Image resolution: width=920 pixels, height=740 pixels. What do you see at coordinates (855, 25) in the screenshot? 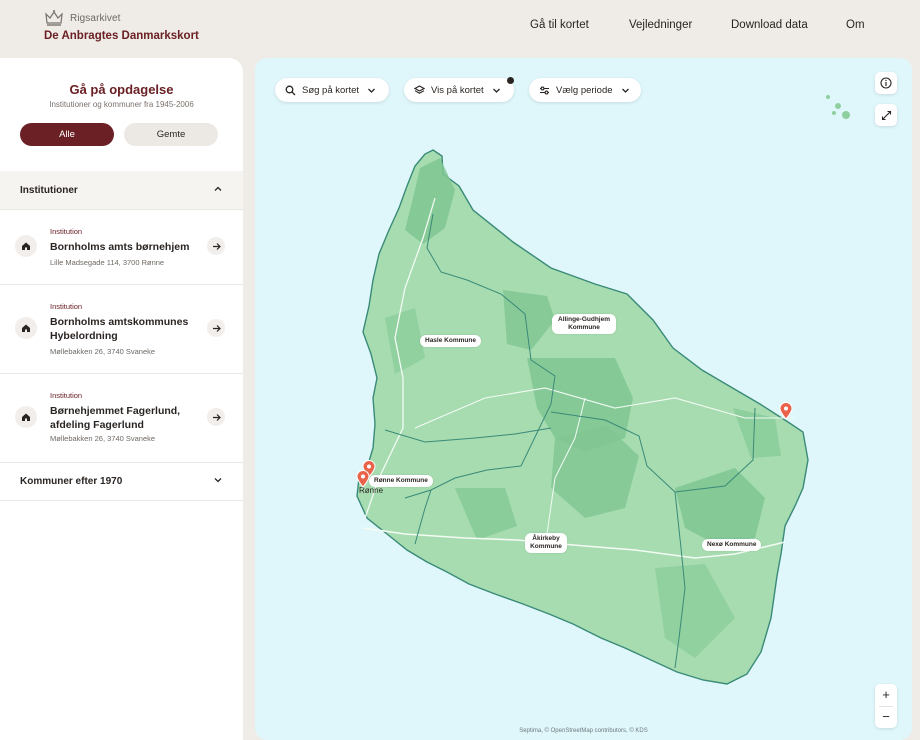
I see `nav-about: Om` at bounding box center [855, 25].